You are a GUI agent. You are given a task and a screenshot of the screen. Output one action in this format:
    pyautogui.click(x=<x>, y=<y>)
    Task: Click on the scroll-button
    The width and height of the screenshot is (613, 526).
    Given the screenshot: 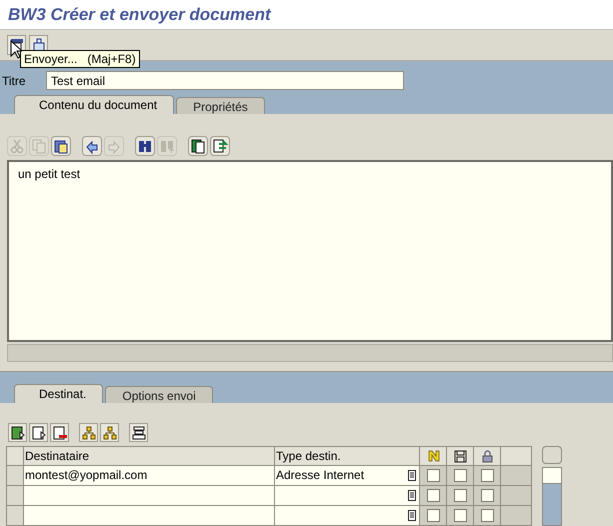 What is the action you would take?
    pyautogui.click(x=552, y=455)
    